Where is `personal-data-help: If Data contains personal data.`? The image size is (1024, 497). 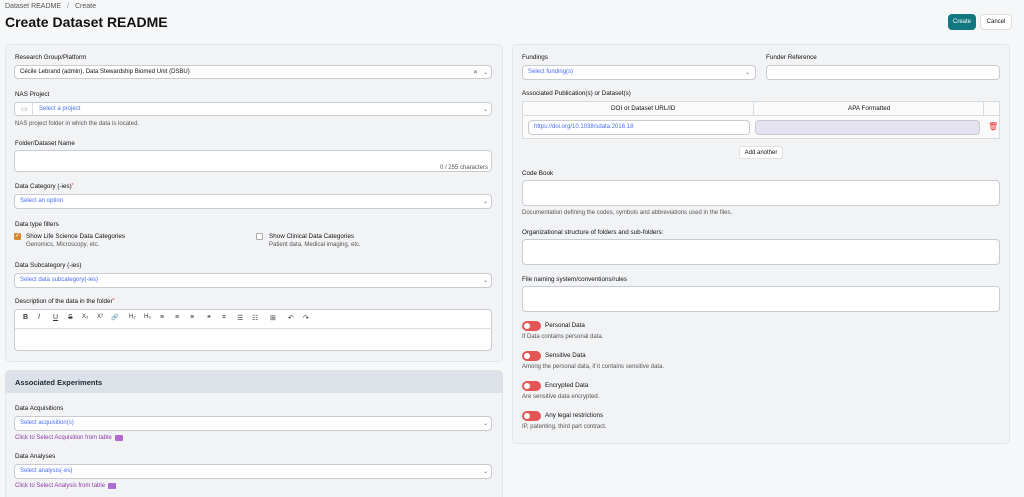 personal-data-help: If Data contains personal data. is located at coordinates (563, 337).